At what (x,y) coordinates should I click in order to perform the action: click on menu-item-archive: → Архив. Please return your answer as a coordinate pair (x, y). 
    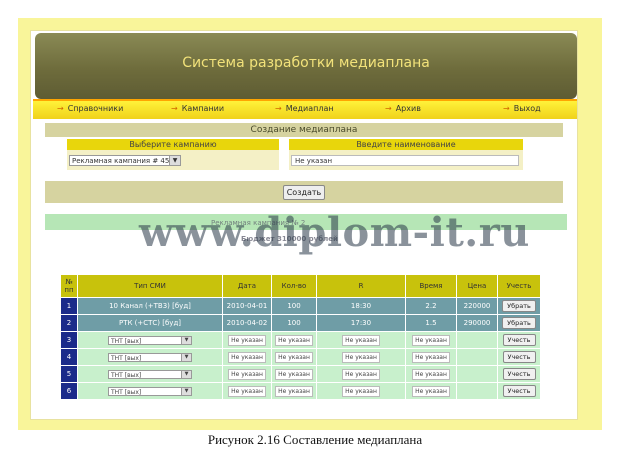
    Looking at the image, I should click on (403, 108).